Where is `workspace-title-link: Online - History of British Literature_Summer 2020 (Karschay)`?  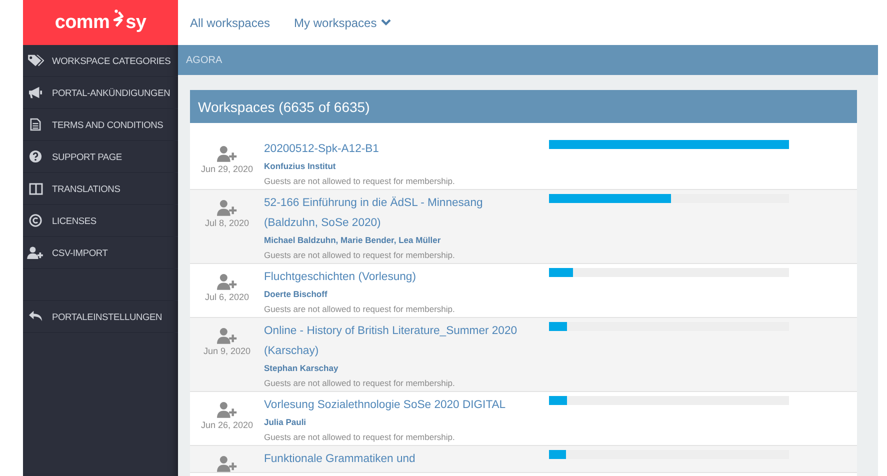
workspace-title-link: Online - History of British Literature_Summer 2020 (Karschay) is located at coordinates (395, 341).